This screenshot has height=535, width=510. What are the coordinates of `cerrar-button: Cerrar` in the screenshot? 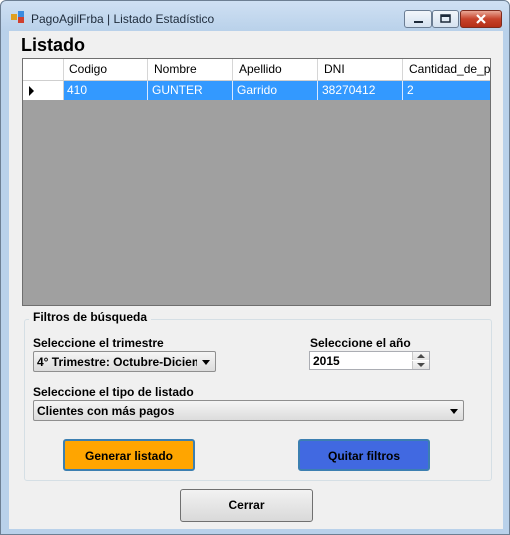 It's located at (246, 505).